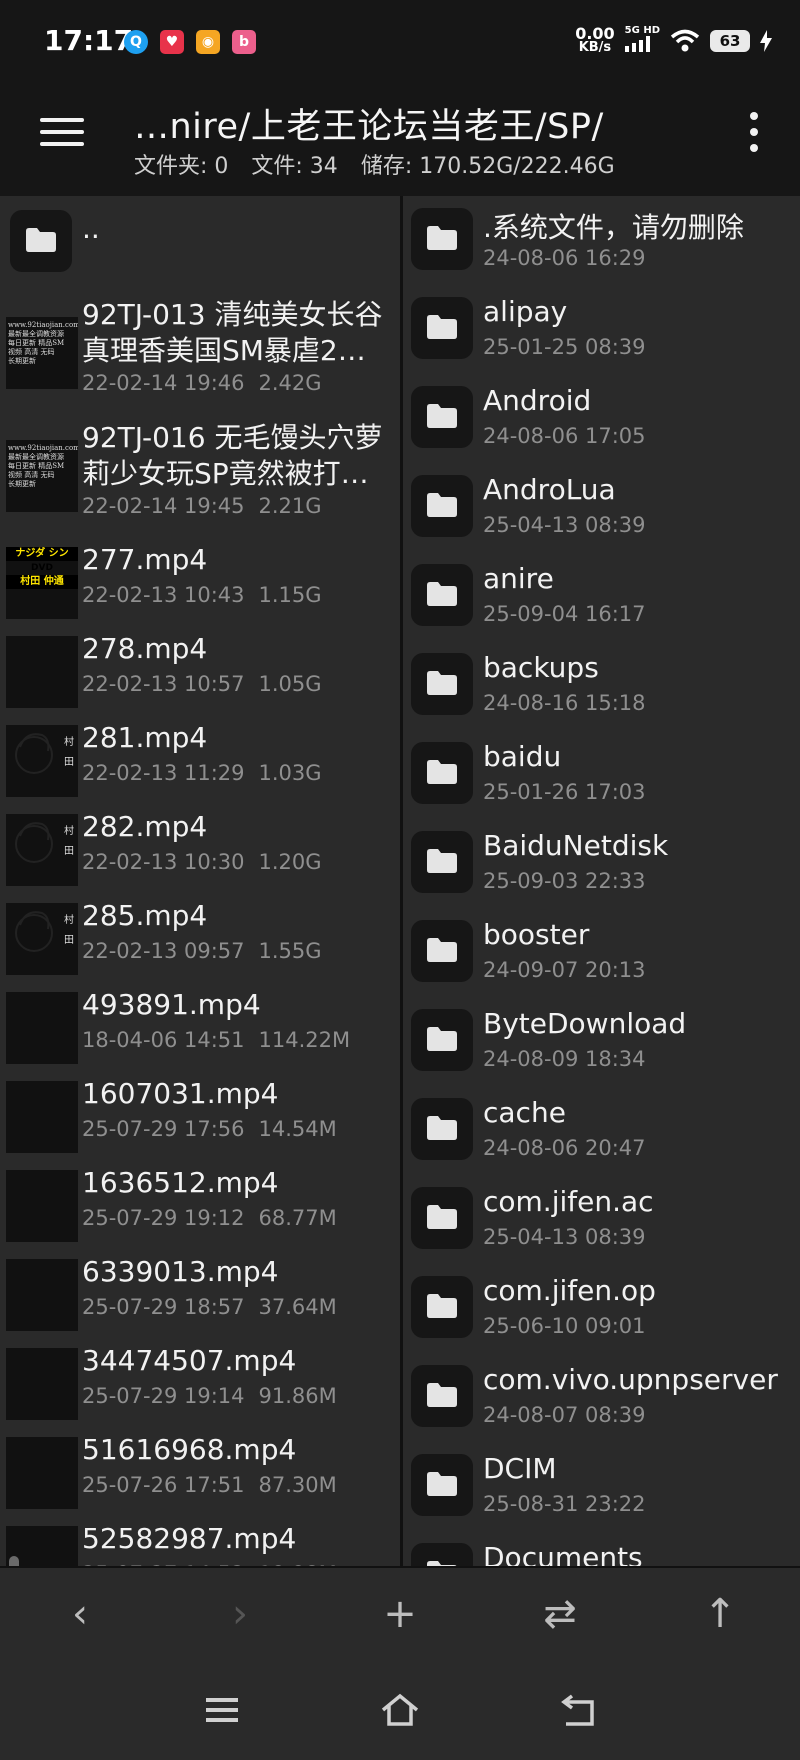  What do you see at coordinates (208, 42) in the screenshot?
I see `weibo-icon: ◉` at bounding box center [208, 42].